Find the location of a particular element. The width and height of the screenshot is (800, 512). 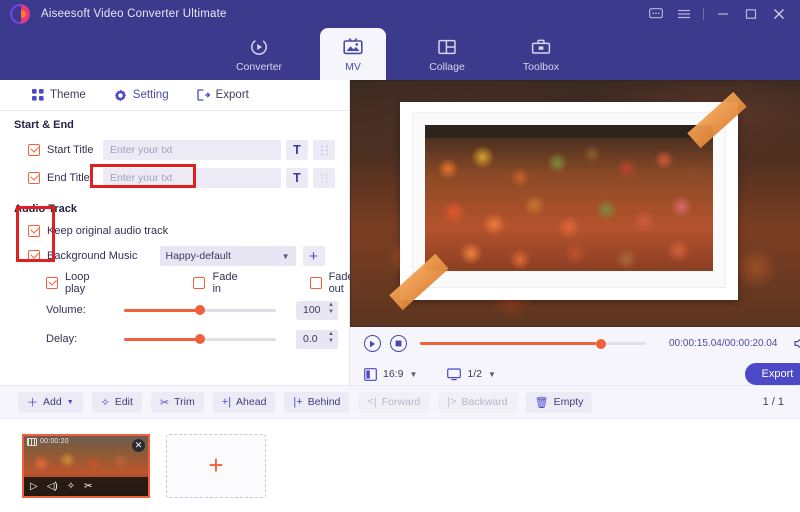

monitor-icon is located at coordinates (454, 373).